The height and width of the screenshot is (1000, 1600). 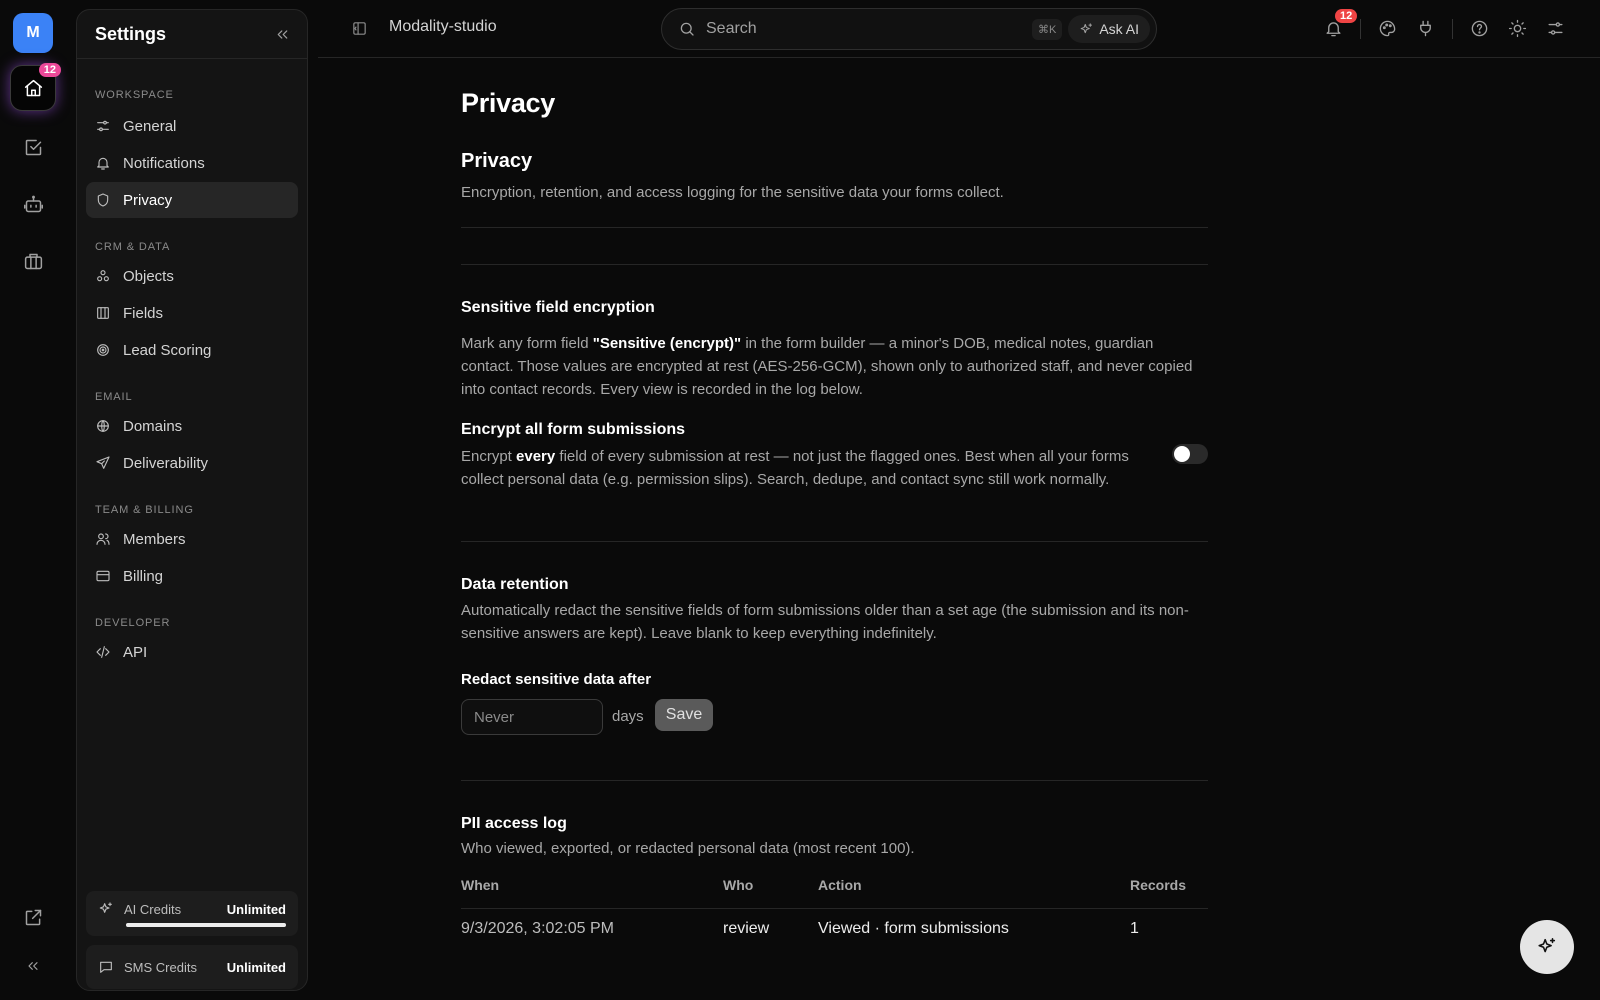 I want to click on rail-home: 12, so click(x=35, y=87).